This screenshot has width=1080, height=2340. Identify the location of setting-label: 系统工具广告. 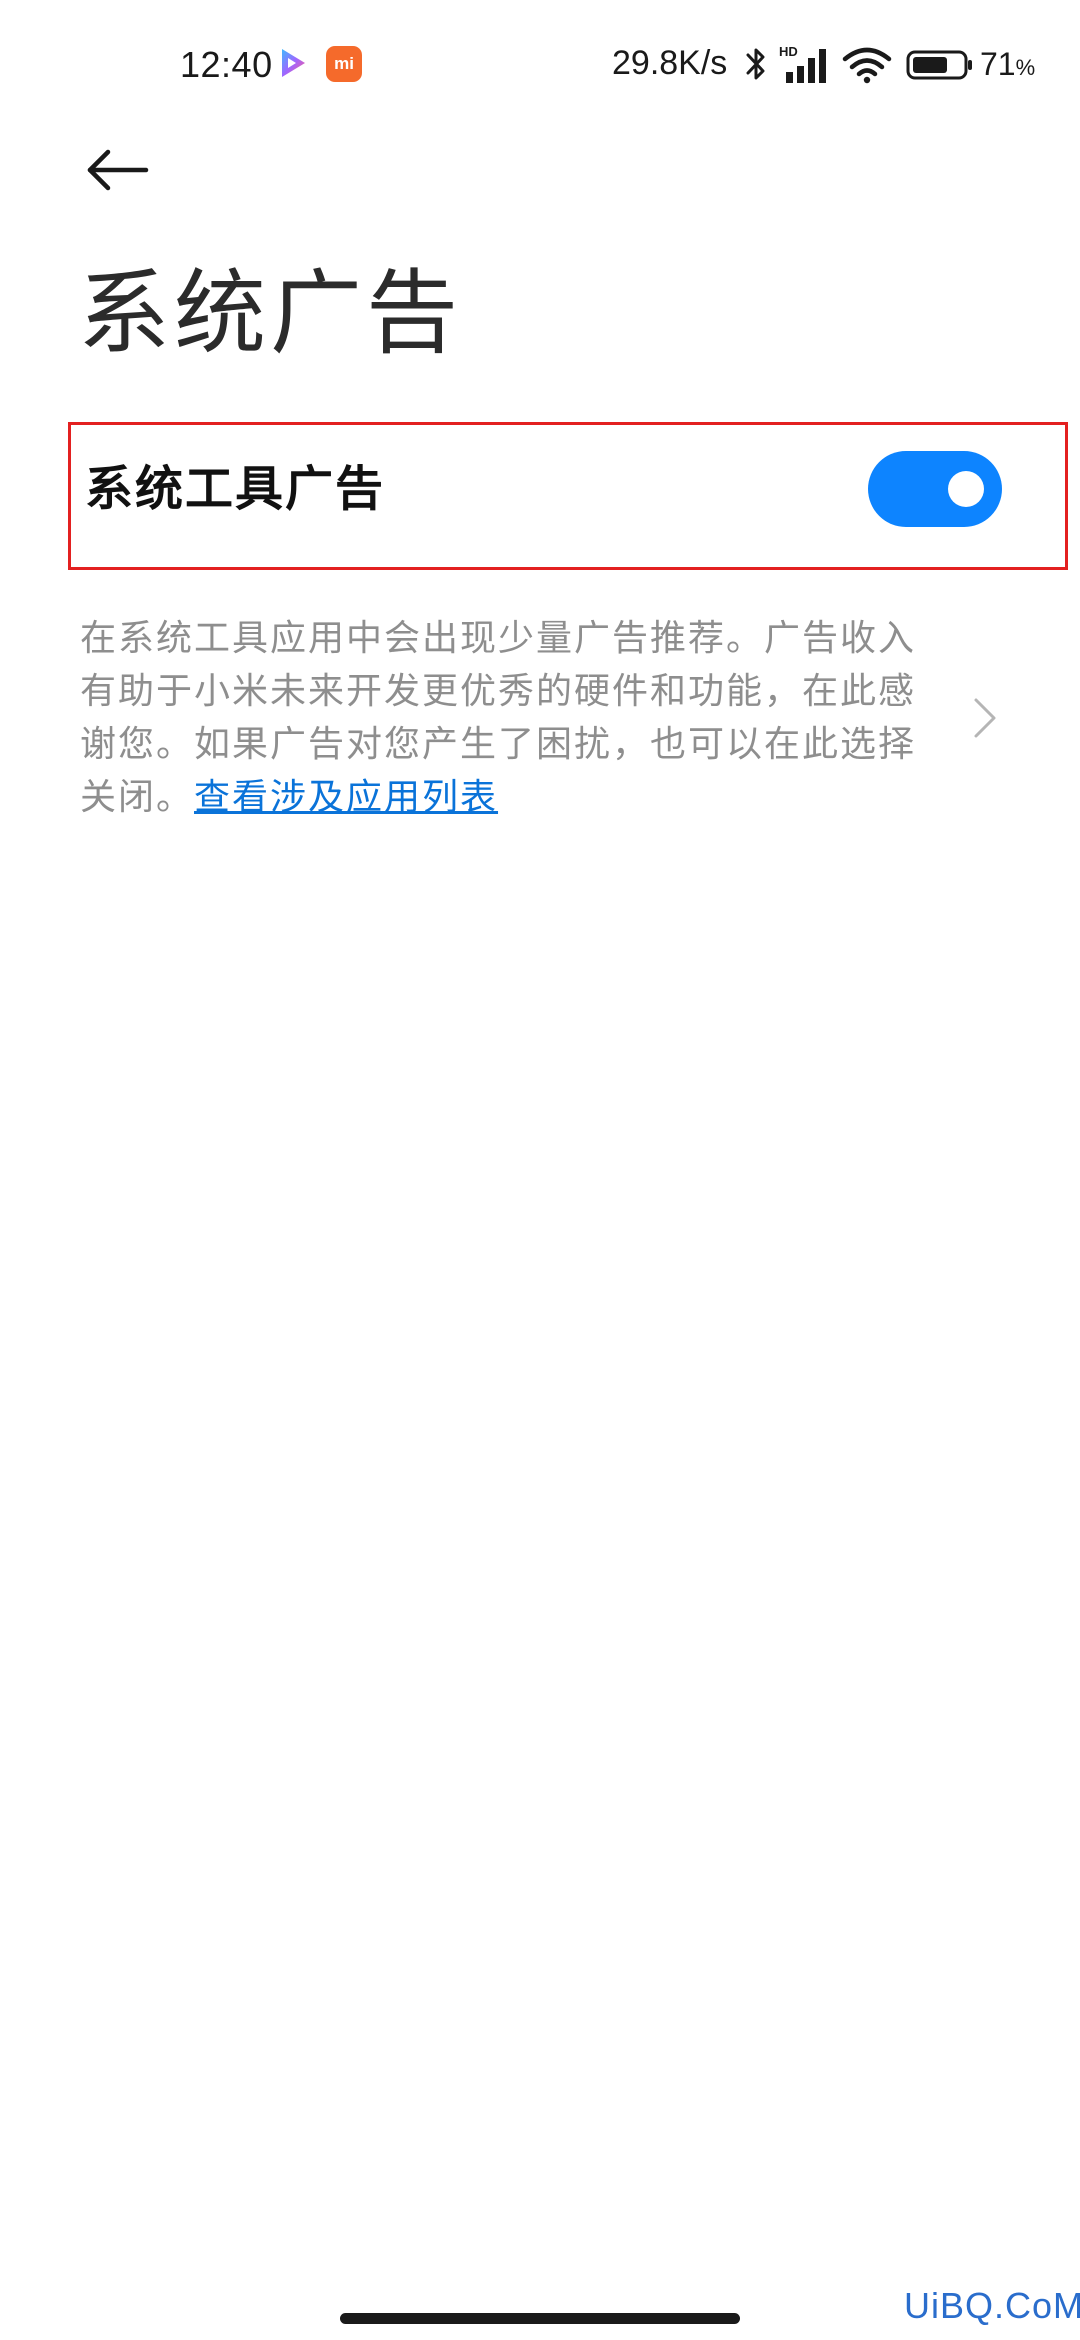
(235, 489).